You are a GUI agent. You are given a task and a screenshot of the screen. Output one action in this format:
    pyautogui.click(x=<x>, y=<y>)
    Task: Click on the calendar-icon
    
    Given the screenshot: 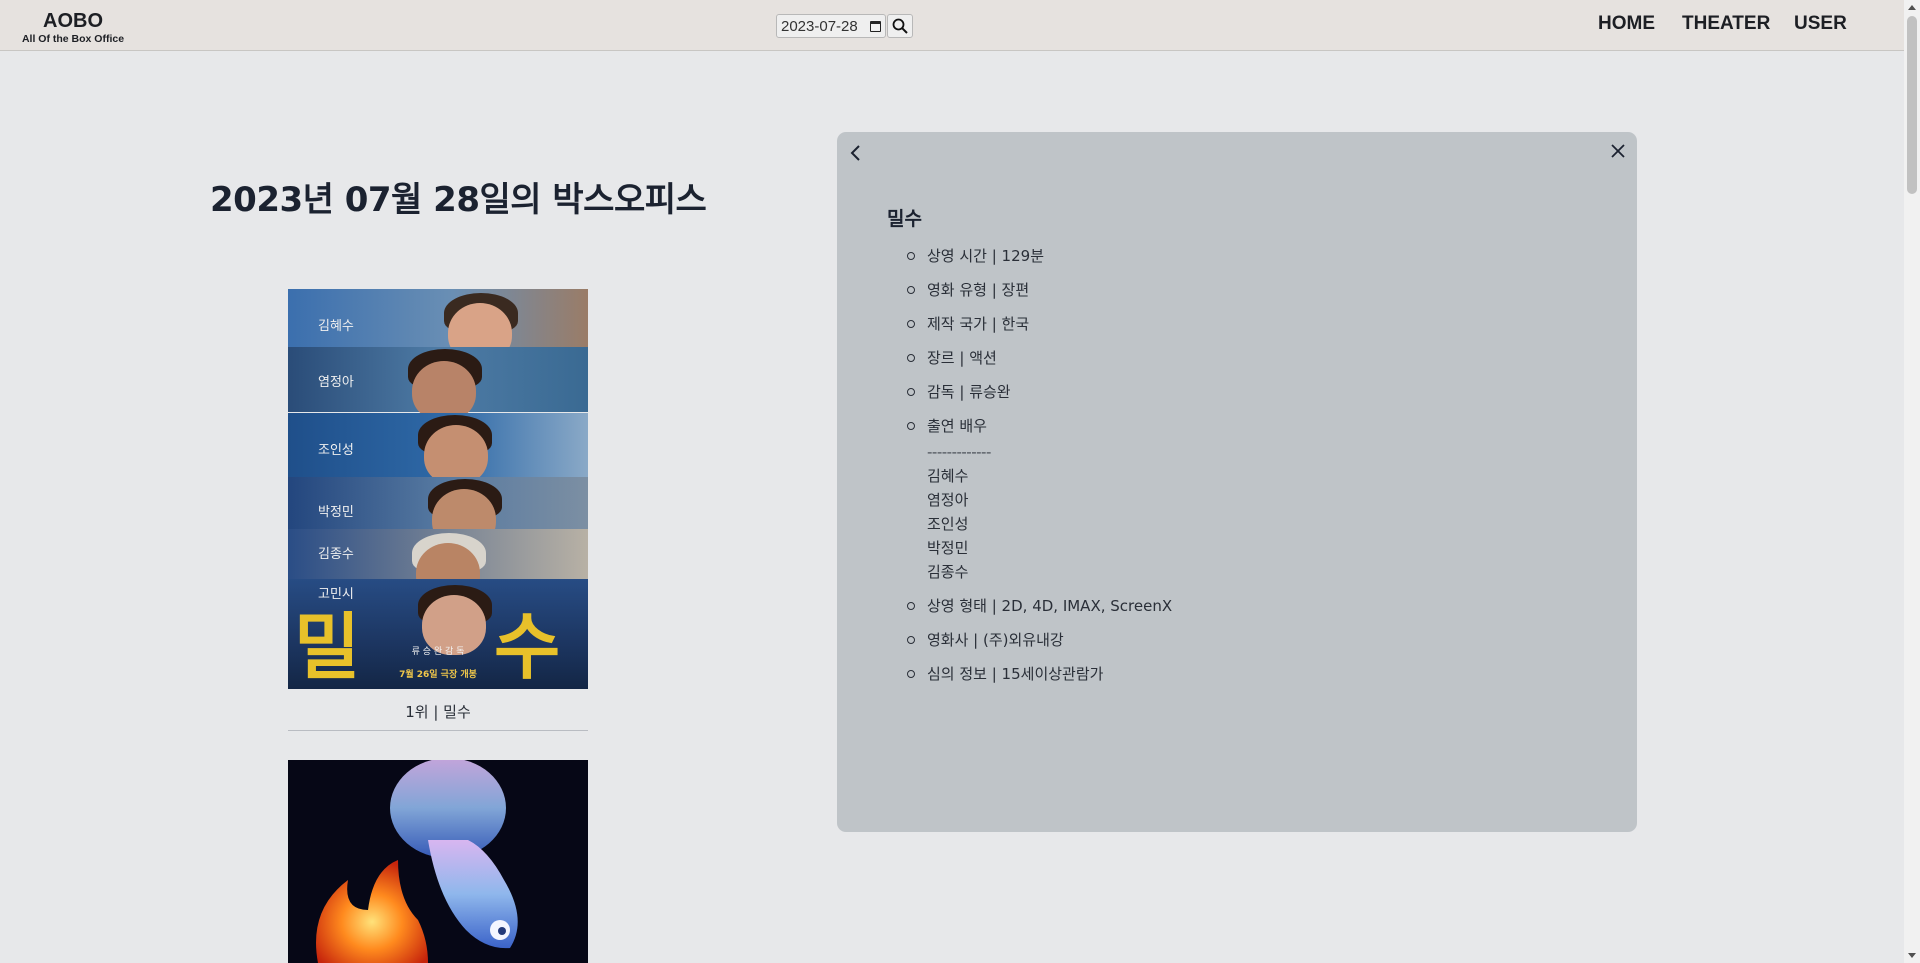 What is the action you would take?
    pyautogui.click(x=875, y=26)
    